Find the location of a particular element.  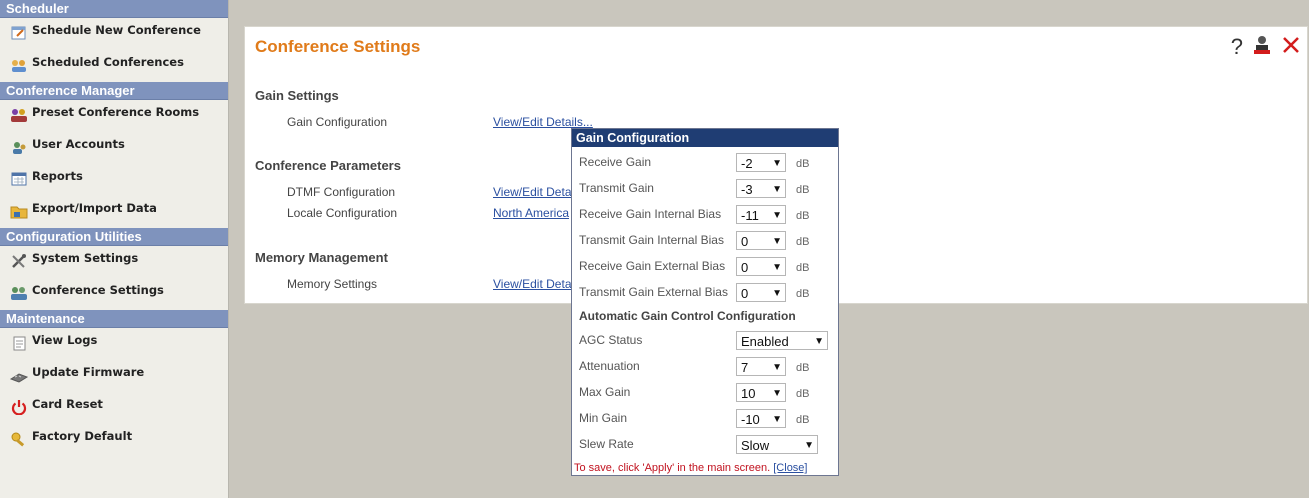

sidebar-item-export-import-data: Export/Import Data is located at coordinates (114, 212).